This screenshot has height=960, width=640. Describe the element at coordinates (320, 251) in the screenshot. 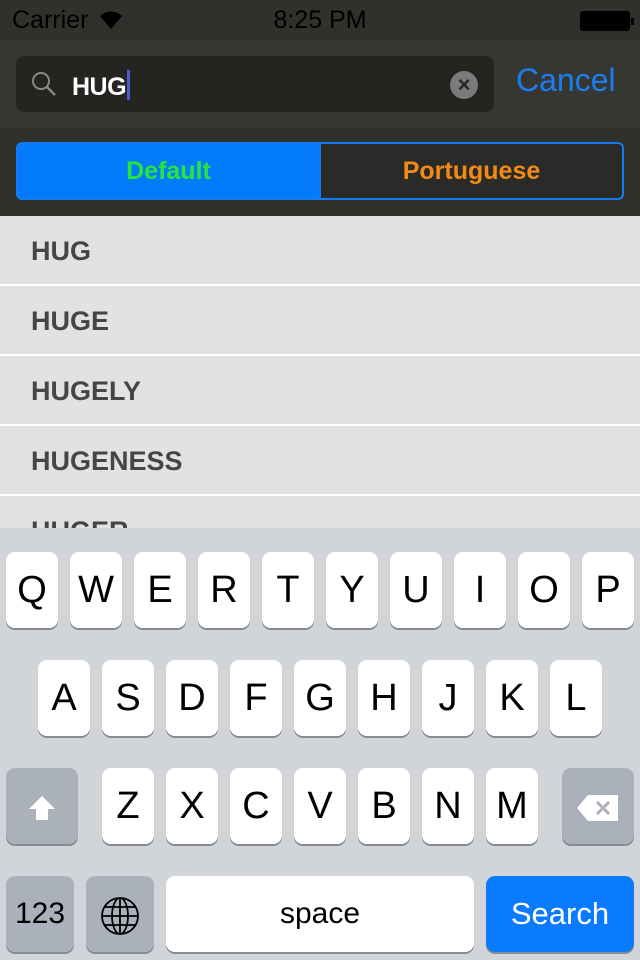

I see `list-item: HUG` at that location.